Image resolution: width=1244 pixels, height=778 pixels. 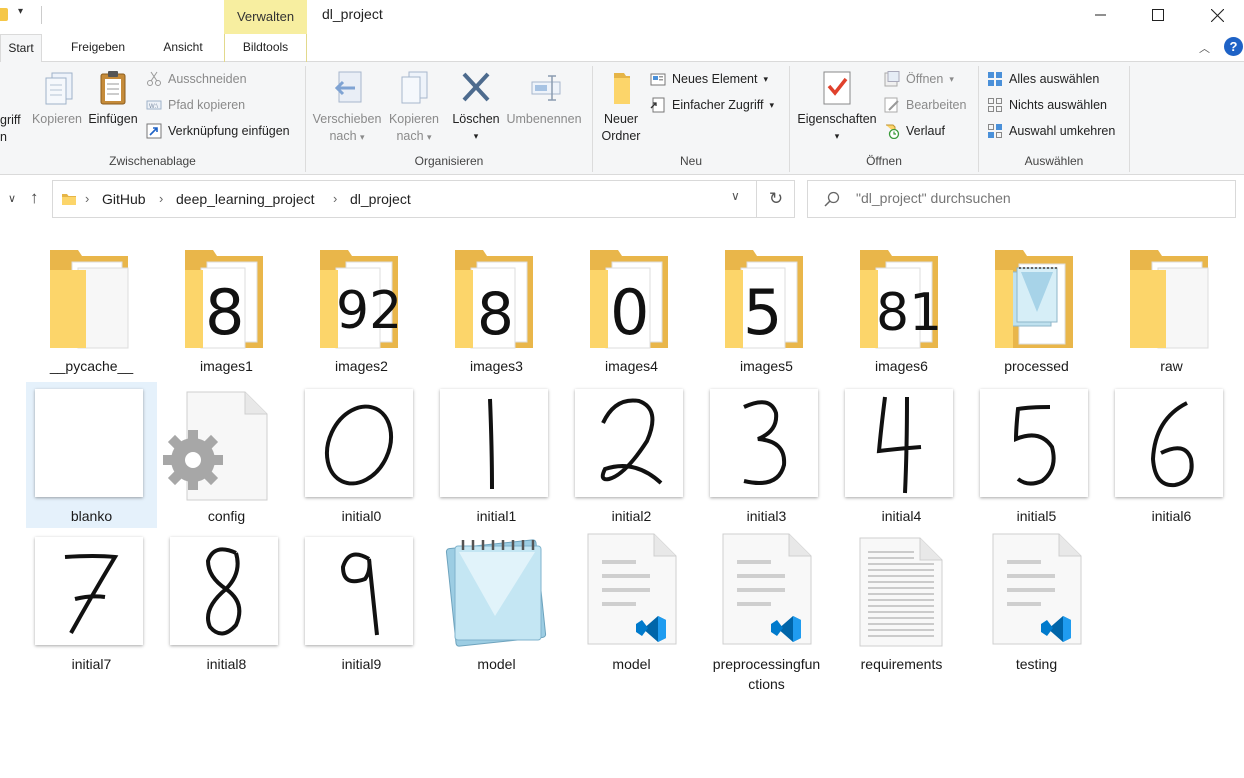 I want to click on folder-item: 0 images4, so click(x=631, y=312).